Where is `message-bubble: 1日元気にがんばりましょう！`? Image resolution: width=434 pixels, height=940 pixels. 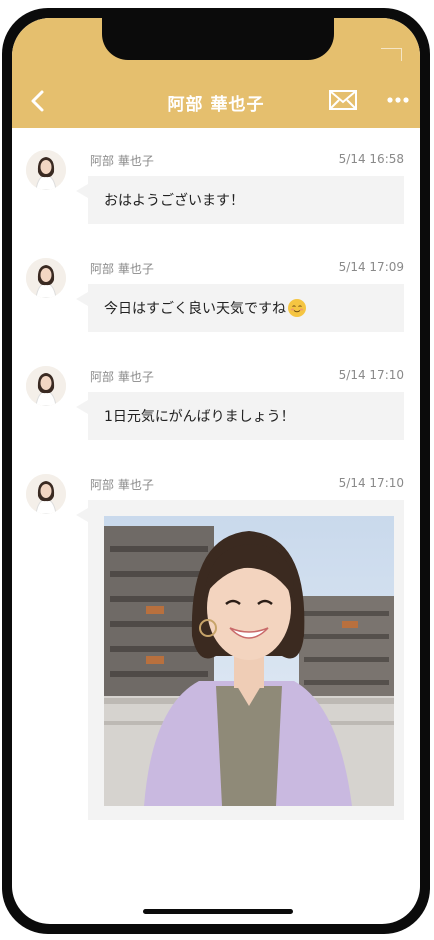
message-bubble: 1日元気にがんばりましょう！ is located at coordinates (246, 416).